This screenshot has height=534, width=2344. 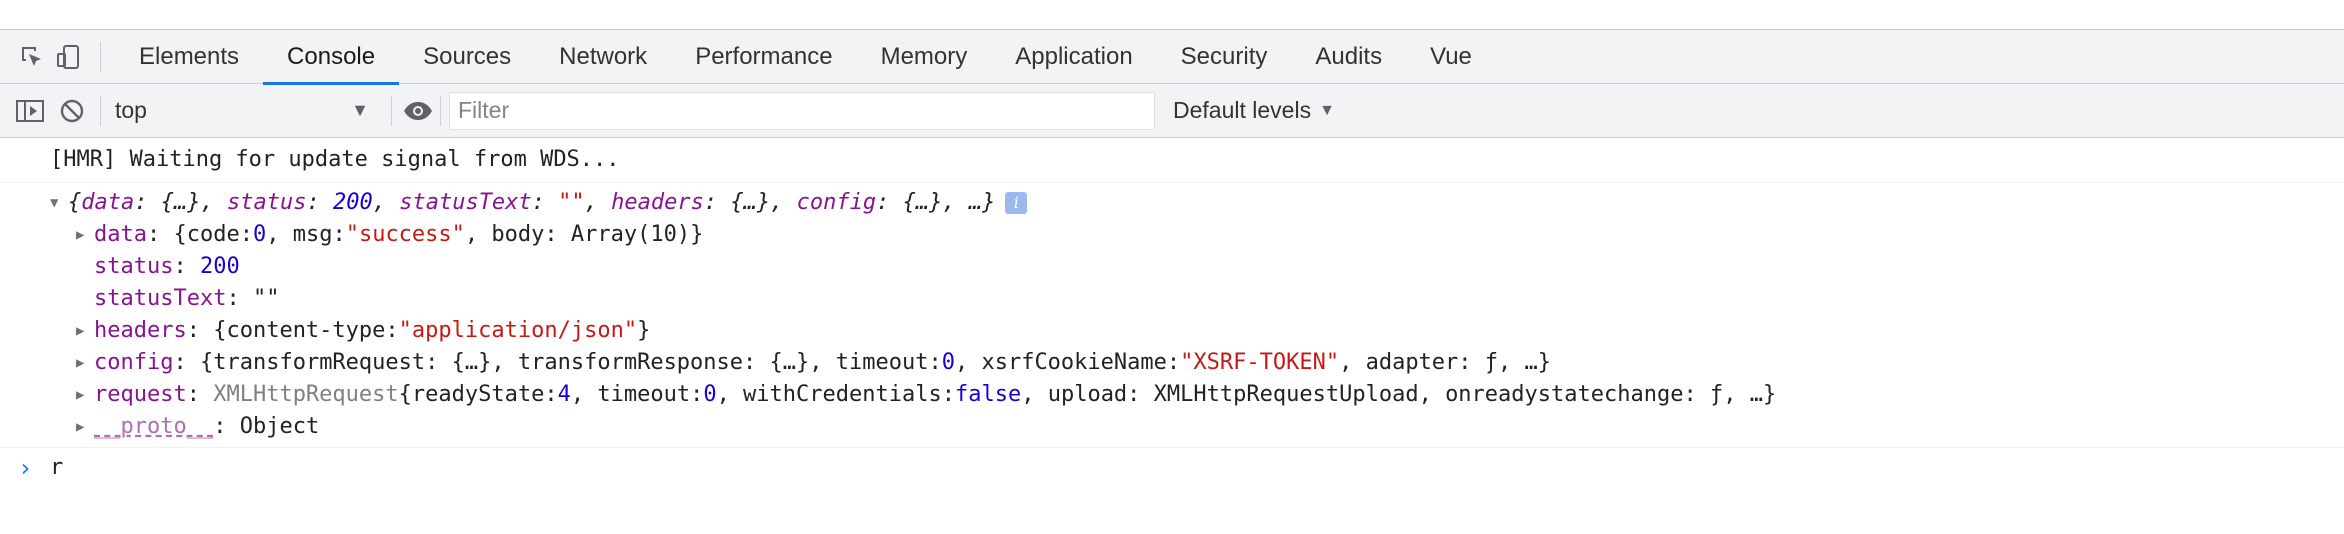 What do you see at coordinates (245, 111) in the screenshot?
I see `context-selector: top ▼` at bounding box center [245, 111].